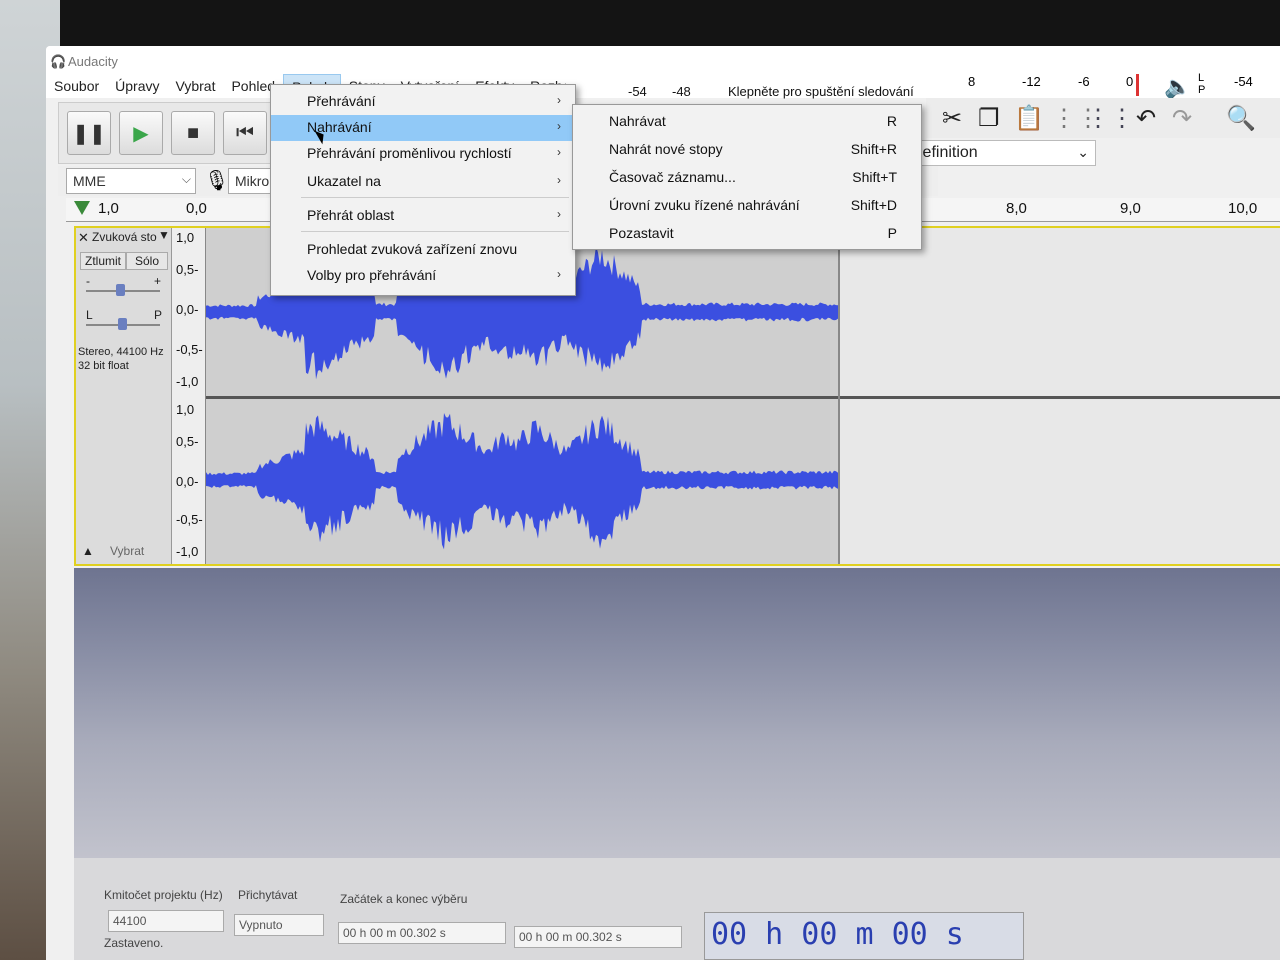 This screenshot has height=960, width=1280. What do you see at coordinates (147, 261) in the screenshot?
I see `solo-button: Sólo` at bounding box center [147, 261].